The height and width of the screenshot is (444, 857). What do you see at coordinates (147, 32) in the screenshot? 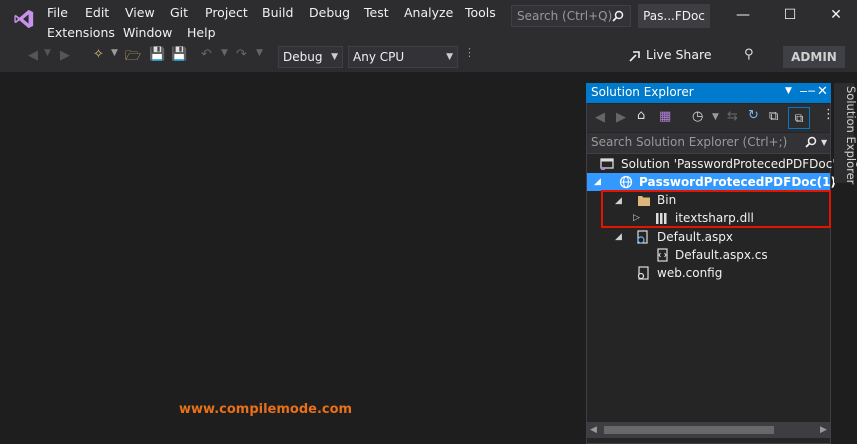
I see `menu-window: Window` at bounding box center [147, 32].